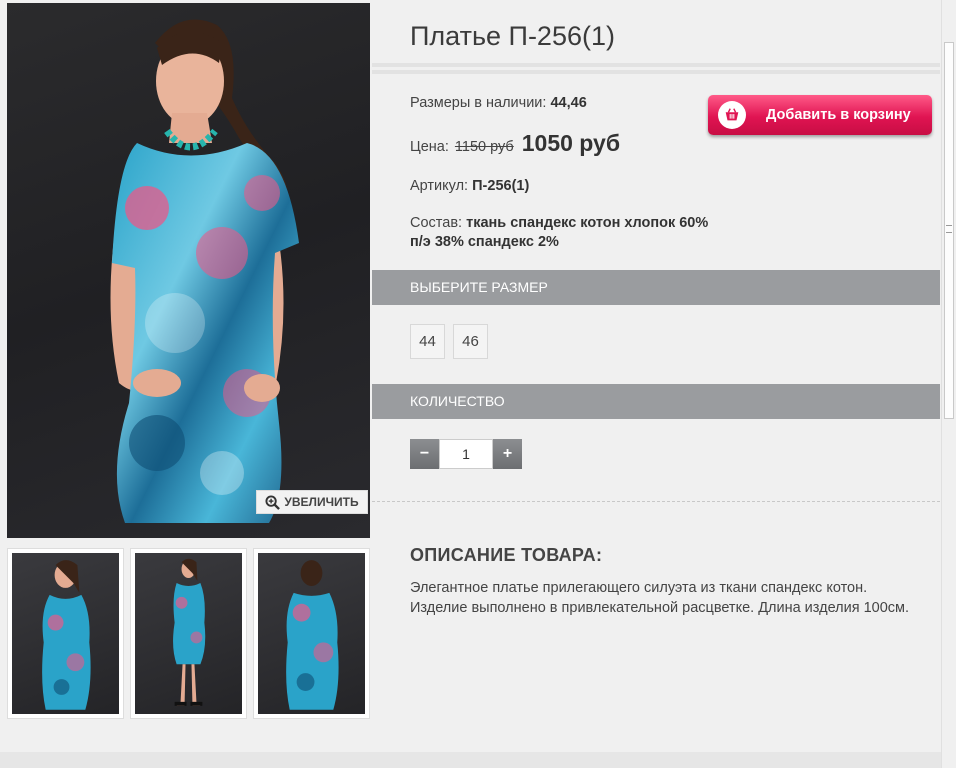 The image size is (956, 768). Describe the element at coordinates (656, 401) in the screenshot. I see `quantity-section-header: КОЛИЧЕСТВО` at that location.